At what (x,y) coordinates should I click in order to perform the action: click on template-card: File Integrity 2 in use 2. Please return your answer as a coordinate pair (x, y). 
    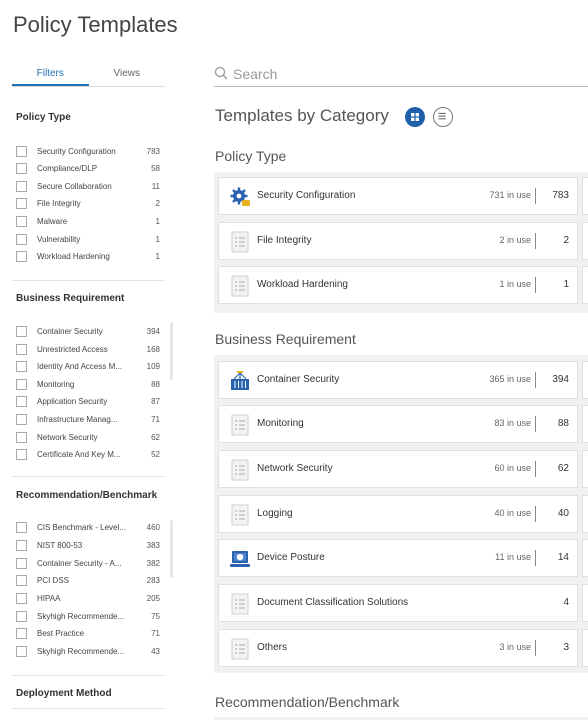
    Looking at the image, I should click on (398, 241).